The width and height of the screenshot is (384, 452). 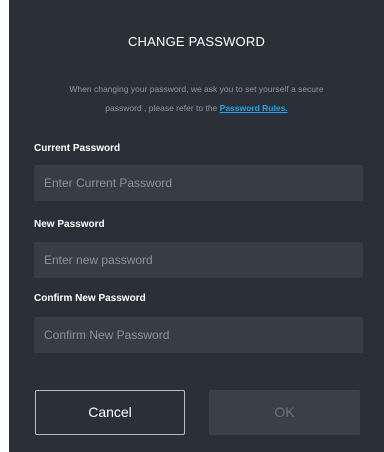 I want to click on dialog-title: CHANGE PASSWORD, so click(x=196, y=41).